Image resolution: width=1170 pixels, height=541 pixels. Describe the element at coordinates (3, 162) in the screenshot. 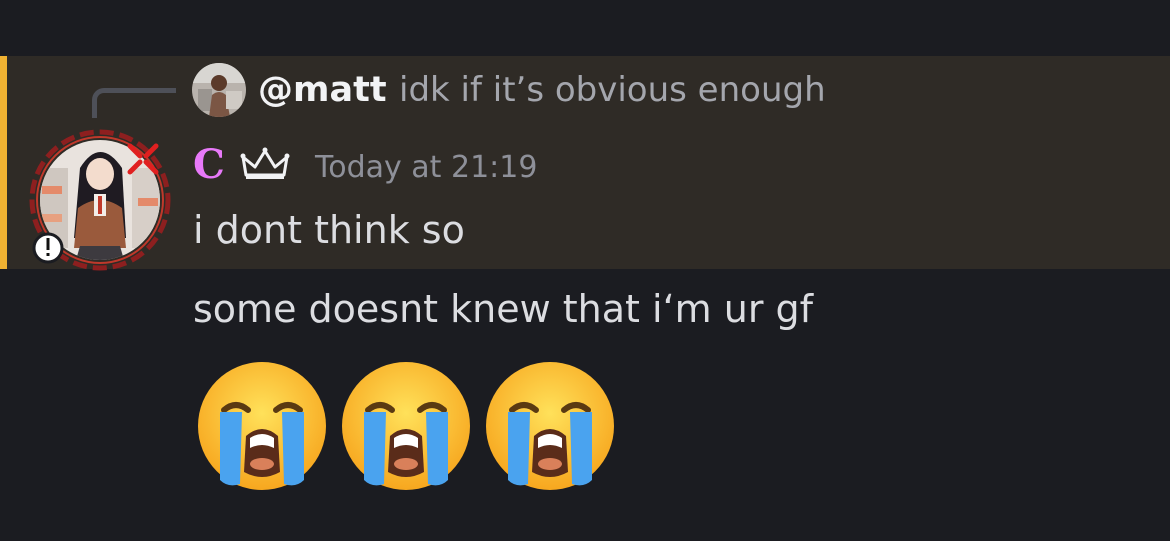

I see `mention-highlight-bar` at that location.